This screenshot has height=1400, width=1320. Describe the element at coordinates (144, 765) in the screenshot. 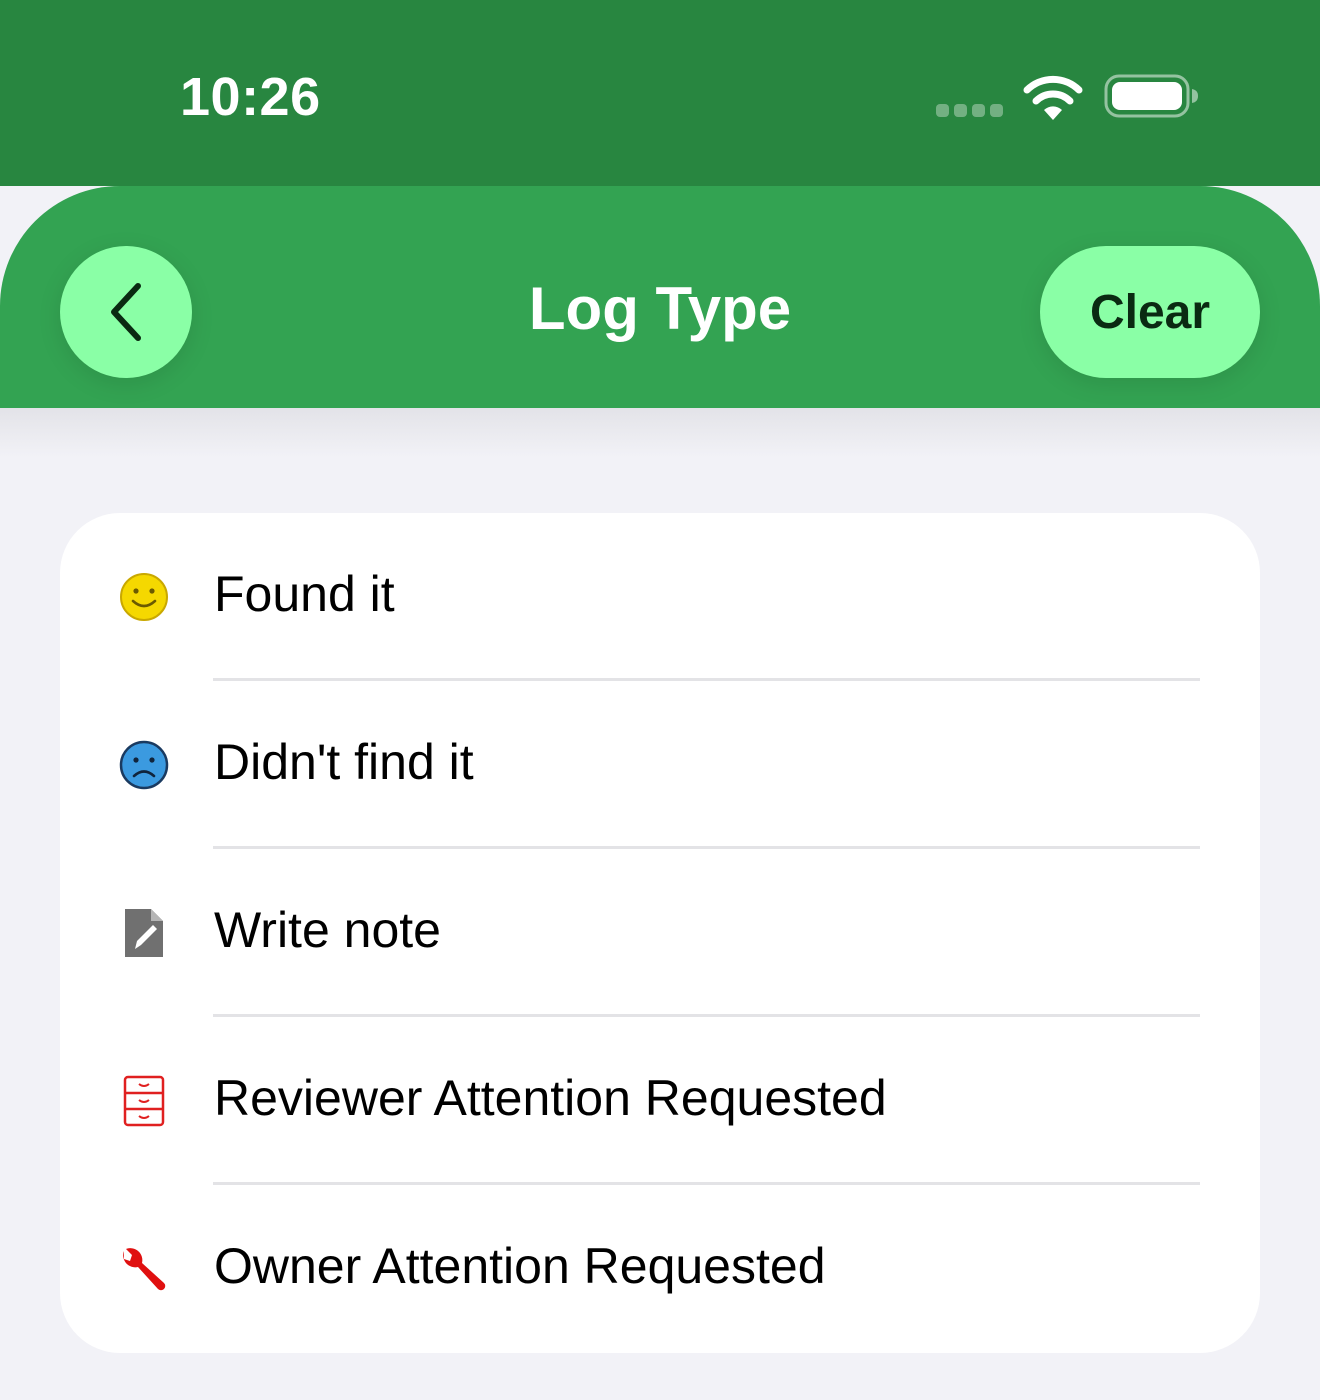

I see `frowning-face-icon` at that location.